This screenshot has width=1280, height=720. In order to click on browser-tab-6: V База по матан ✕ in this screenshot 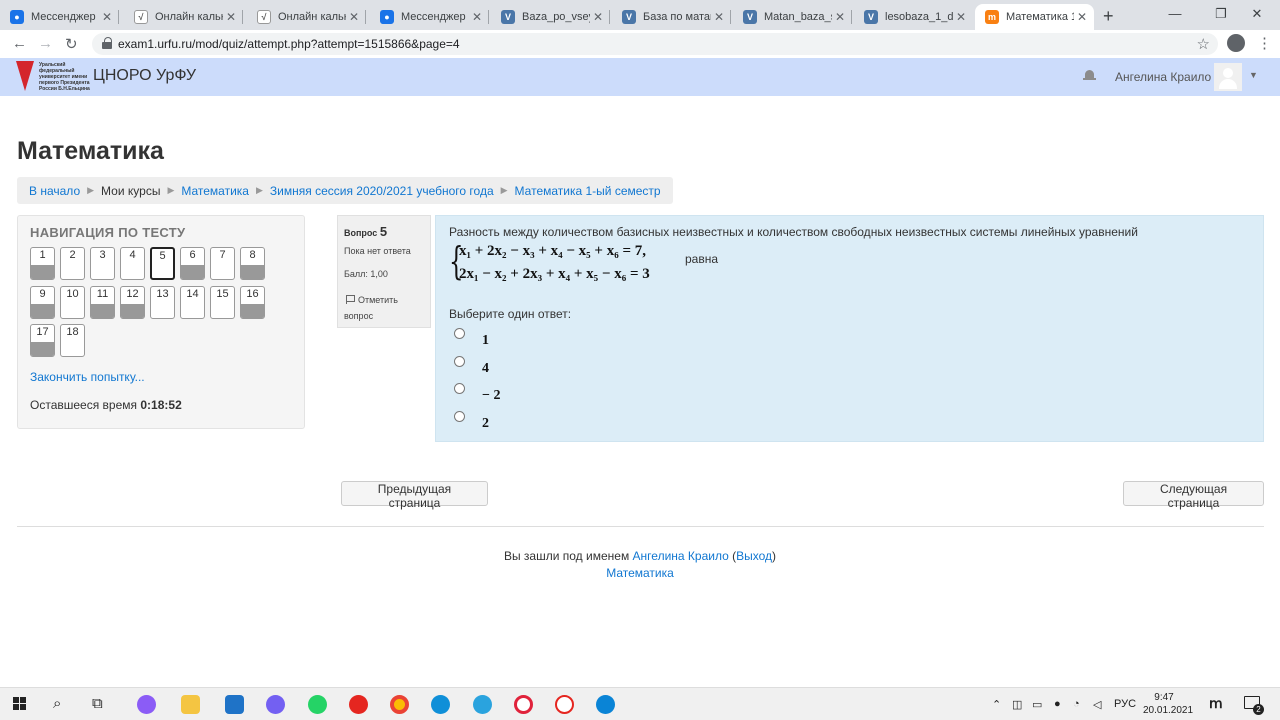, I will do `click(671, 17)`.